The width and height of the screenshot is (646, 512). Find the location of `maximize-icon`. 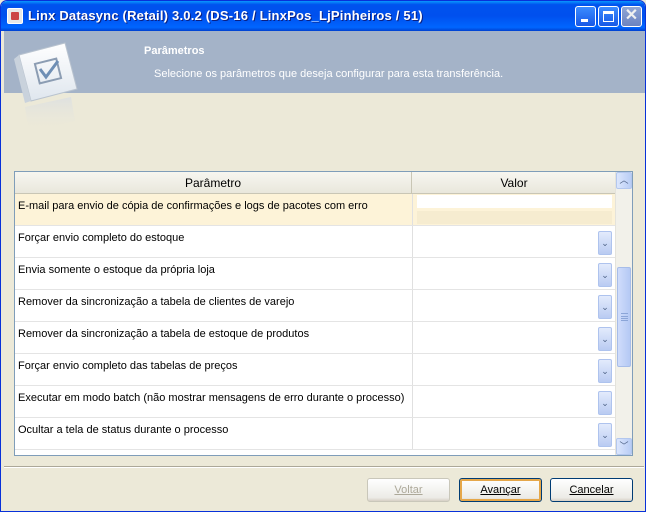

maximize-icon is located at coordinates (608, 16).